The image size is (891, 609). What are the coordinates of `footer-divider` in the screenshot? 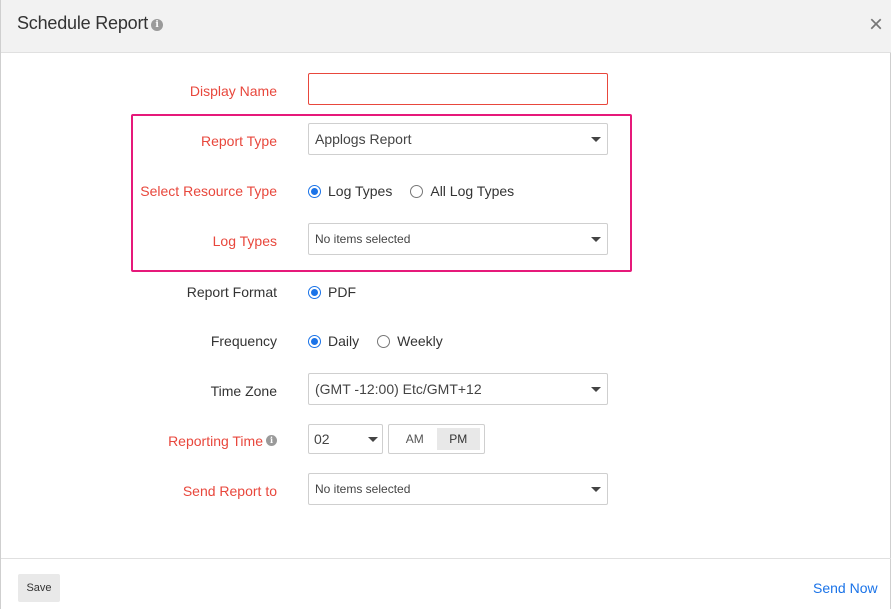 It's located at (446, 558).